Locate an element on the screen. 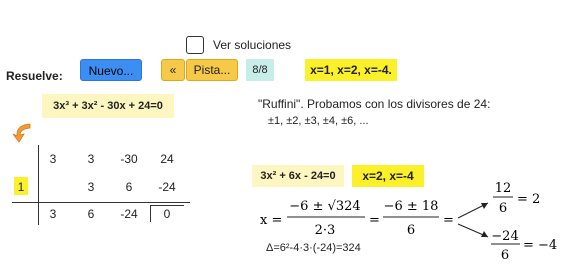 Image resolution: width=567 pixels, height=273 pixels. product-cell: 6 is located at coordinates (129, 187).